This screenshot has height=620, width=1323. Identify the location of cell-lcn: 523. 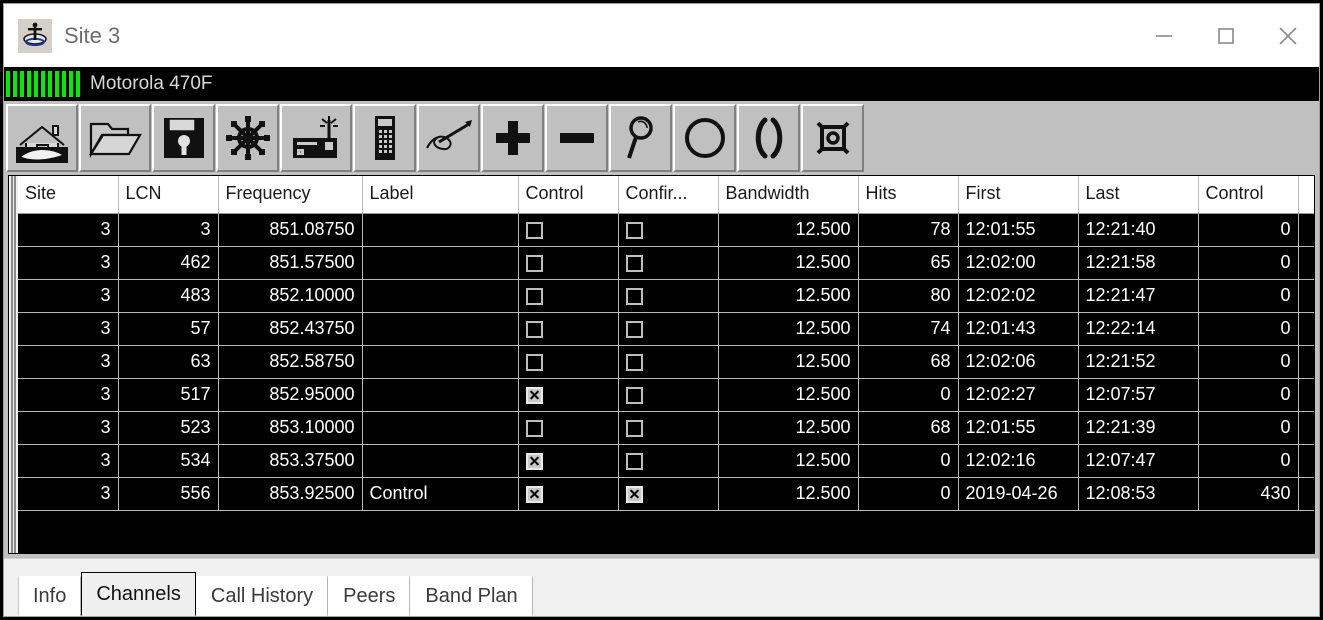
(168, 428).